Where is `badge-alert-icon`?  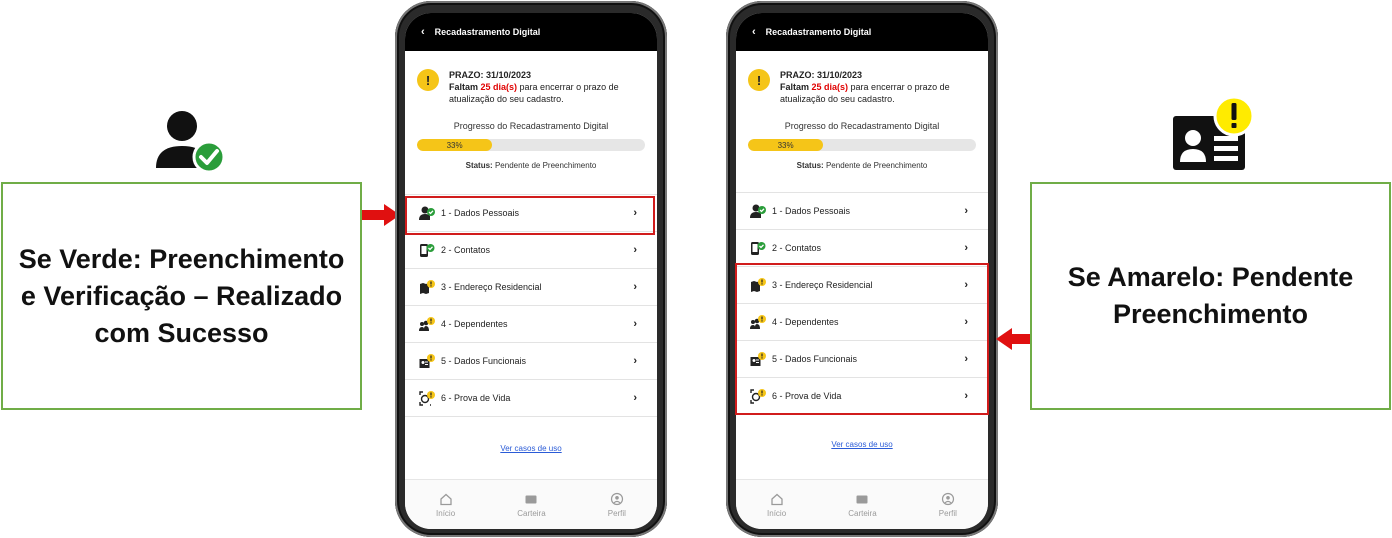
badge-alert-icon is located at coordinates (427, 361).